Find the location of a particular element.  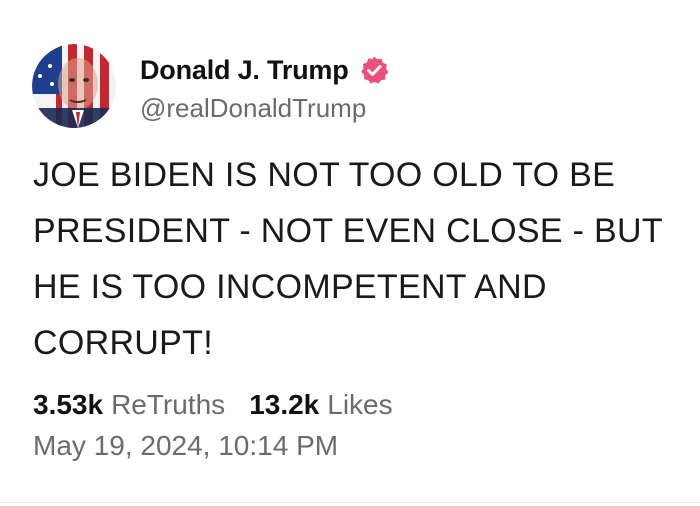

likes-label: Likes is located at coordinates (360, 404).